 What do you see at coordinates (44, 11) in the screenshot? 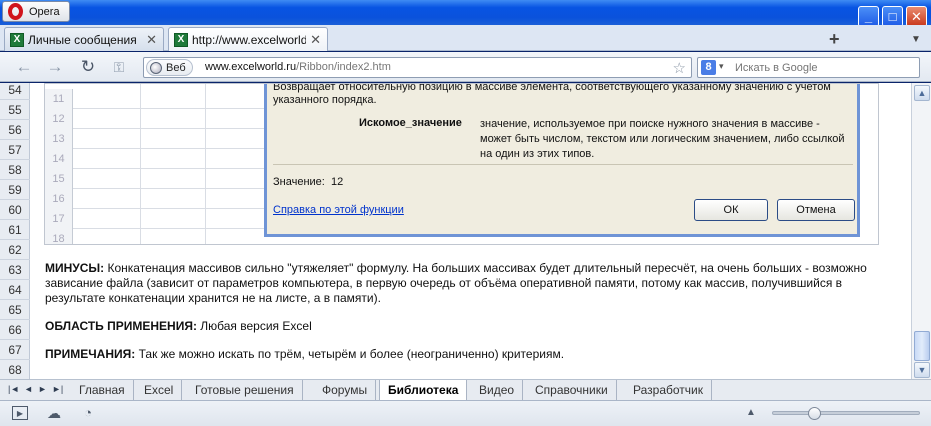
I see `opera-menu-label: Opera` at bounding box center [44, 11].